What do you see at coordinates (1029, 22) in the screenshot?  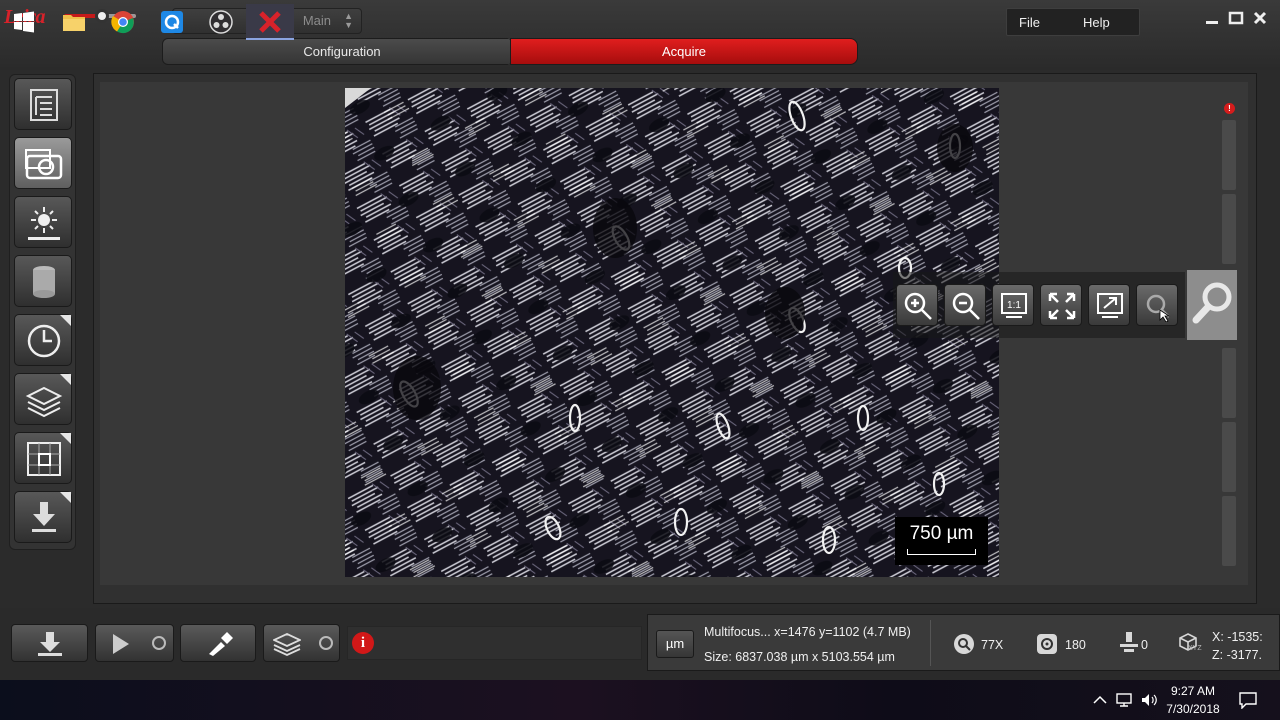 I see `menu-file: File` at bounding box center [1029, 22].